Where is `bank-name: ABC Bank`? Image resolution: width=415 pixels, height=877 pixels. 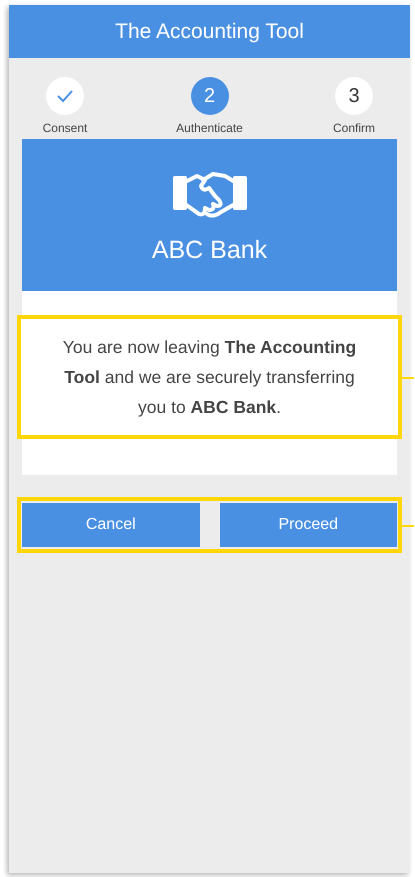 bank-name: ABC Bank is located at coordinates (210, 250).